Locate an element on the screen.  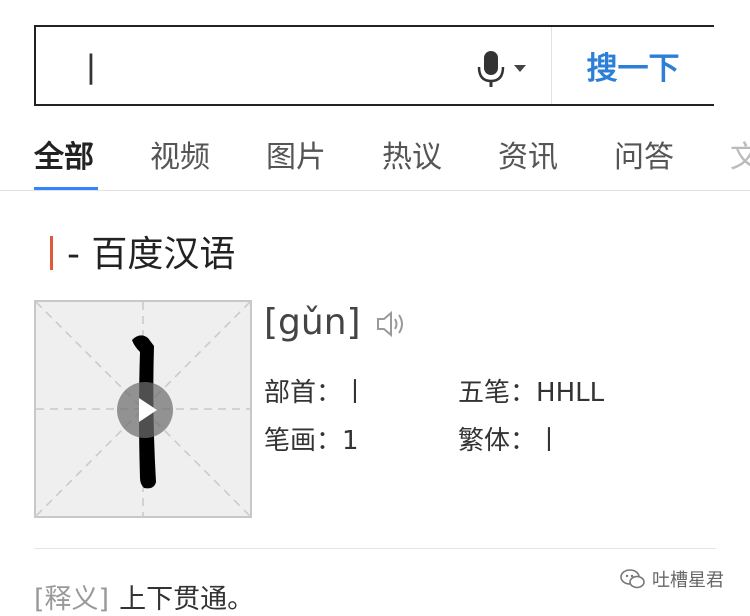
search-bar: 搜一下 is located at coordinates (374, 65).